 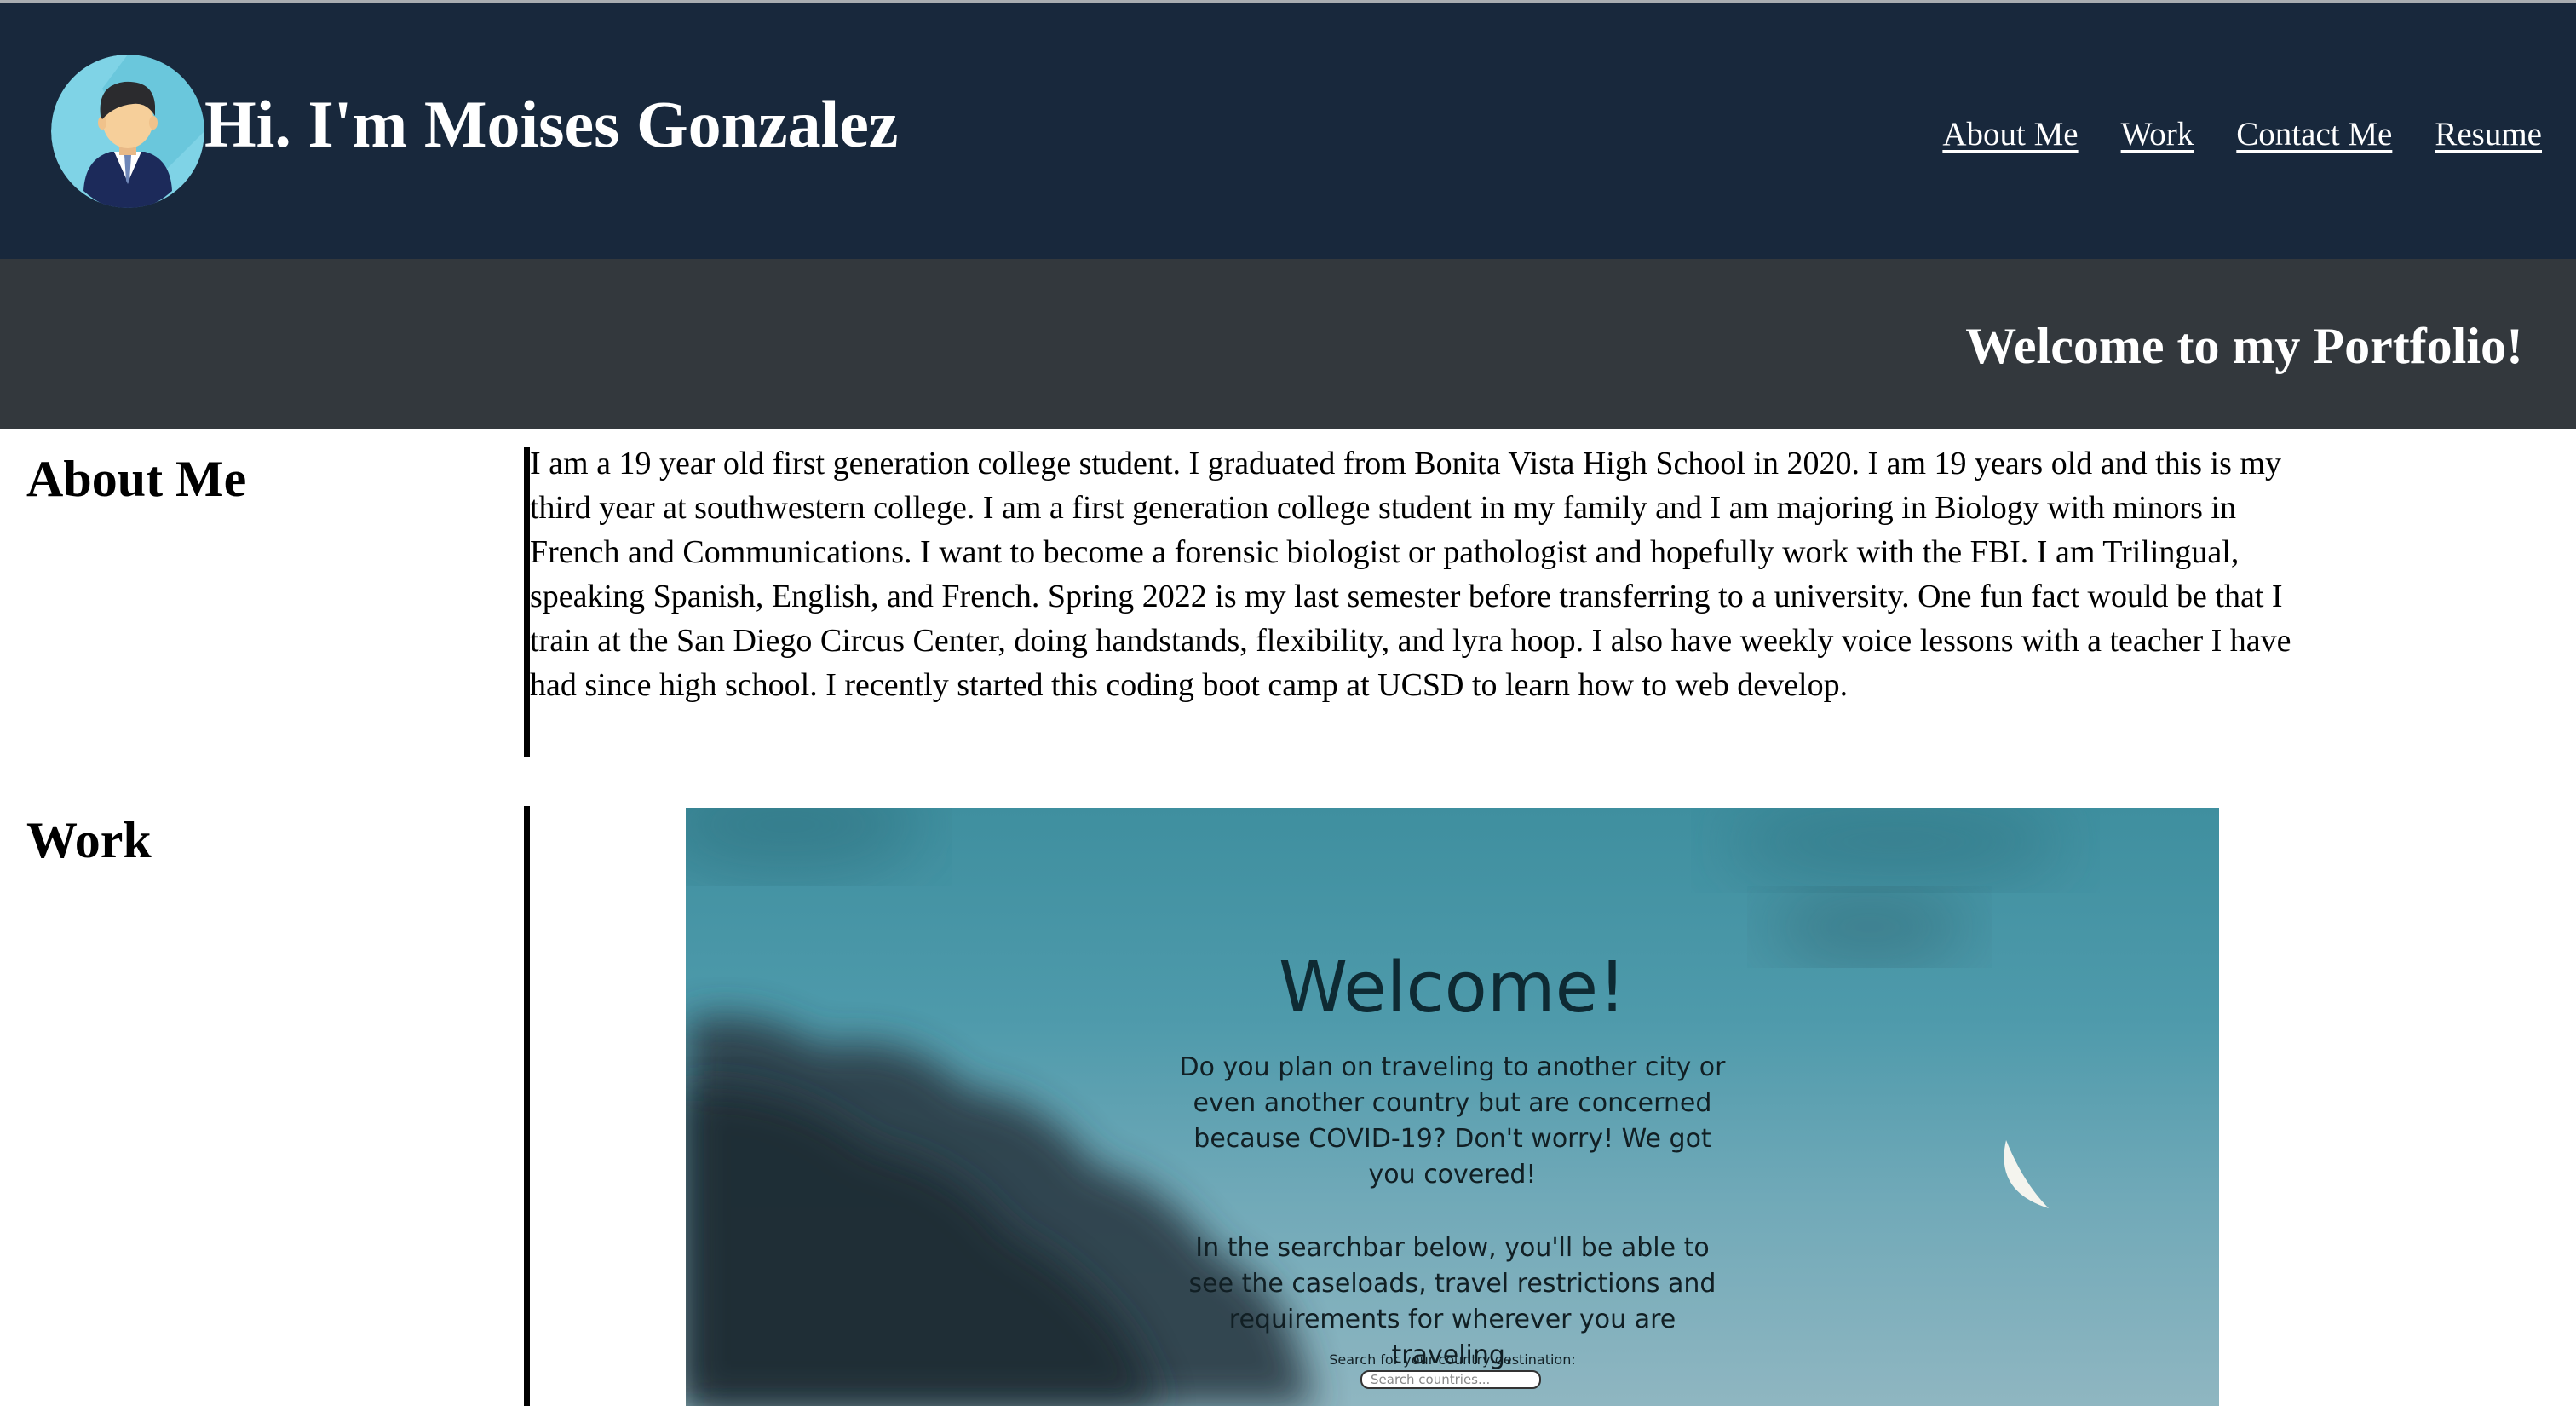 I want to click on welcome-banner: Welcome to my Portfolio!, so click(x=1288, y=344).